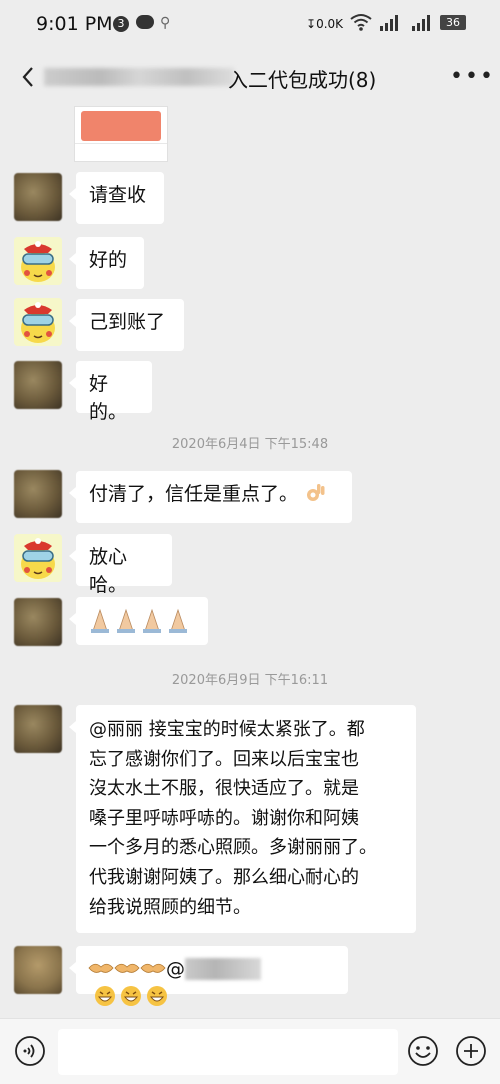 This screenshot has height=1084, width=500. What do you see at coordinates (223, 969) in the screenshot?
I see `blurred-mention-name` at bounding box center [223, 969].